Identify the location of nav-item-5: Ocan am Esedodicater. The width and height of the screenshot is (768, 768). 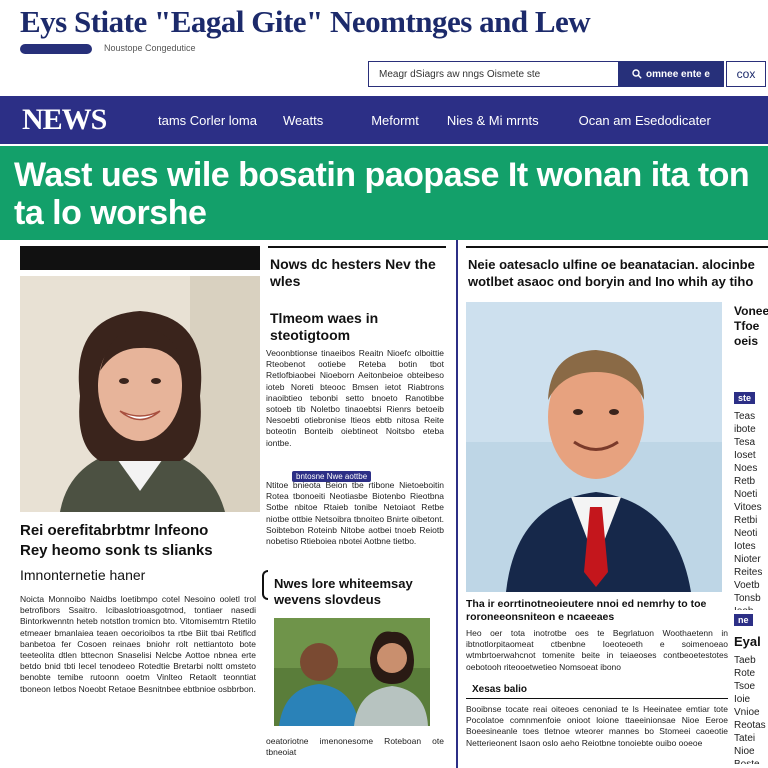
(645, 120).